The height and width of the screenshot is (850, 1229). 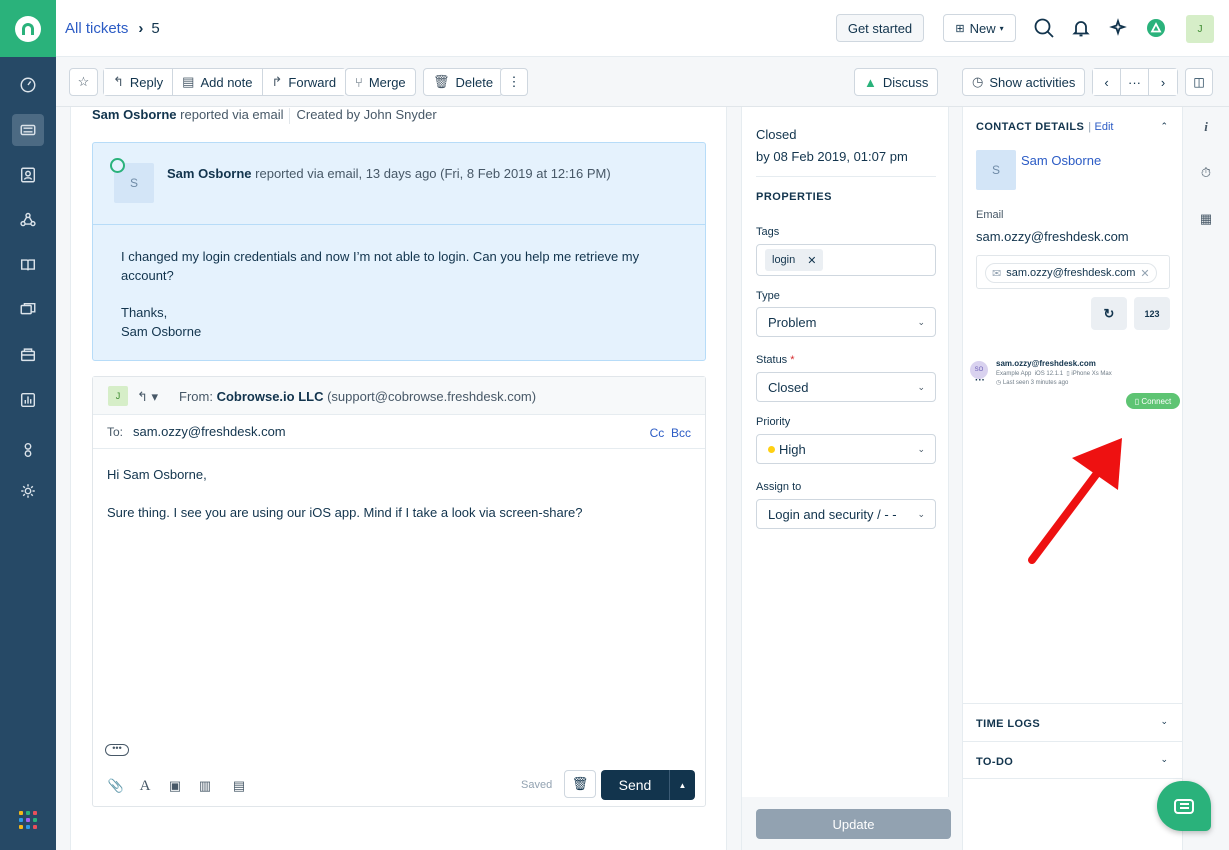 What do you see at coordinates (1044, 28) in the screenshot?
I see `search-icon` at bounding box center [1044, 28].